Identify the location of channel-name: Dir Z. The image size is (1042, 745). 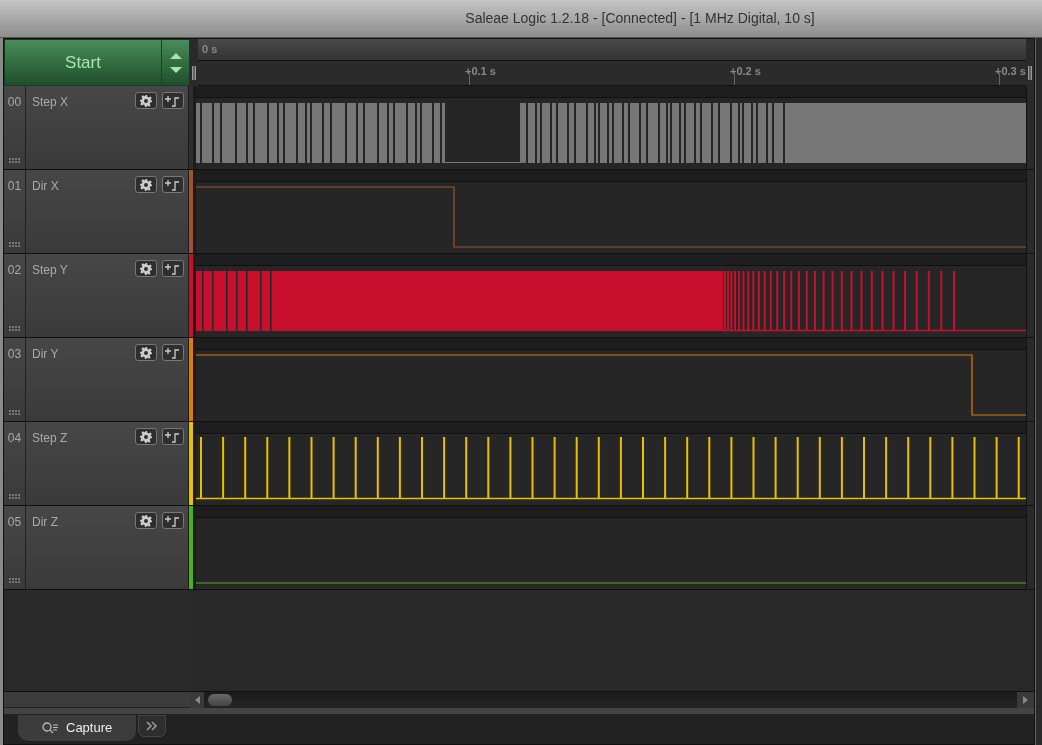
(81, 521).